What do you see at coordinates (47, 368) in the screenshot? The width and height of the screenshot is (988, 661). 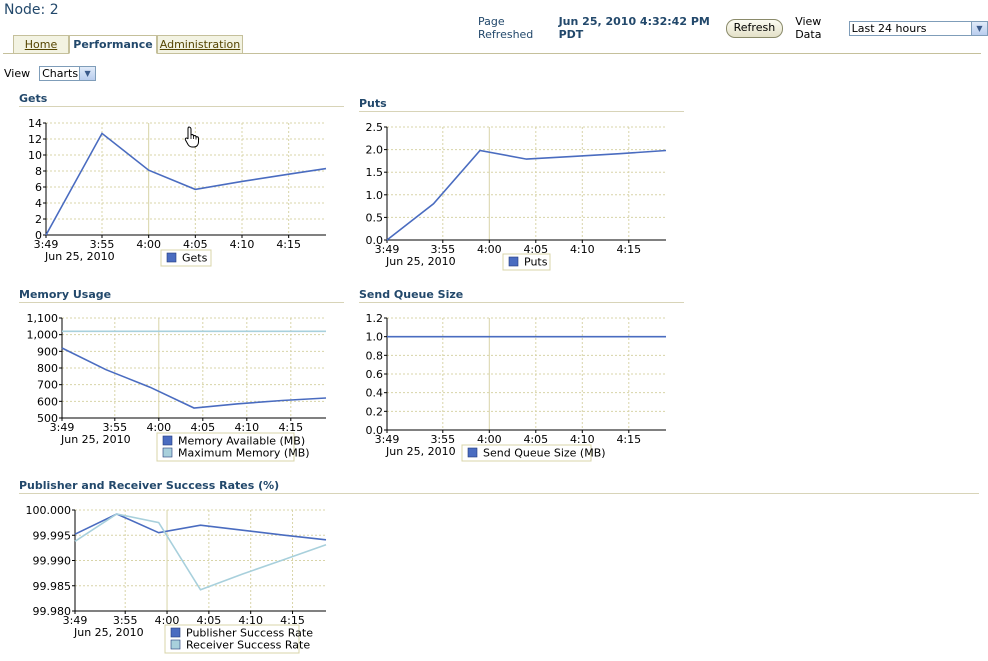 I see `y-tick-label: 800` at bounding box center [47, 368].